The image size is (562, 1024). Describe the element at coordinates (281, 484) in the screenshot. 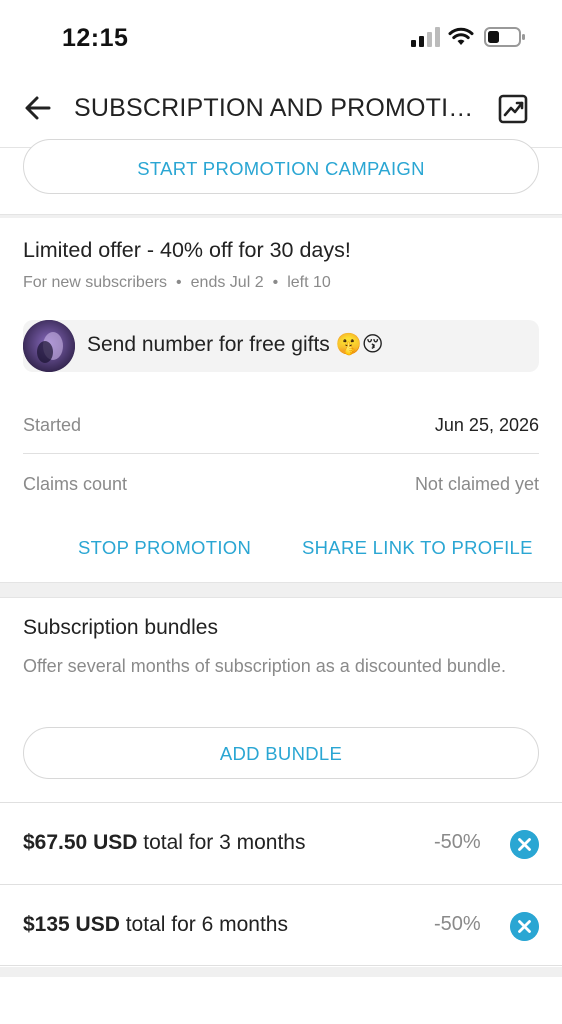

I see `claims-row: Claims count Not claimed yet` at that location.